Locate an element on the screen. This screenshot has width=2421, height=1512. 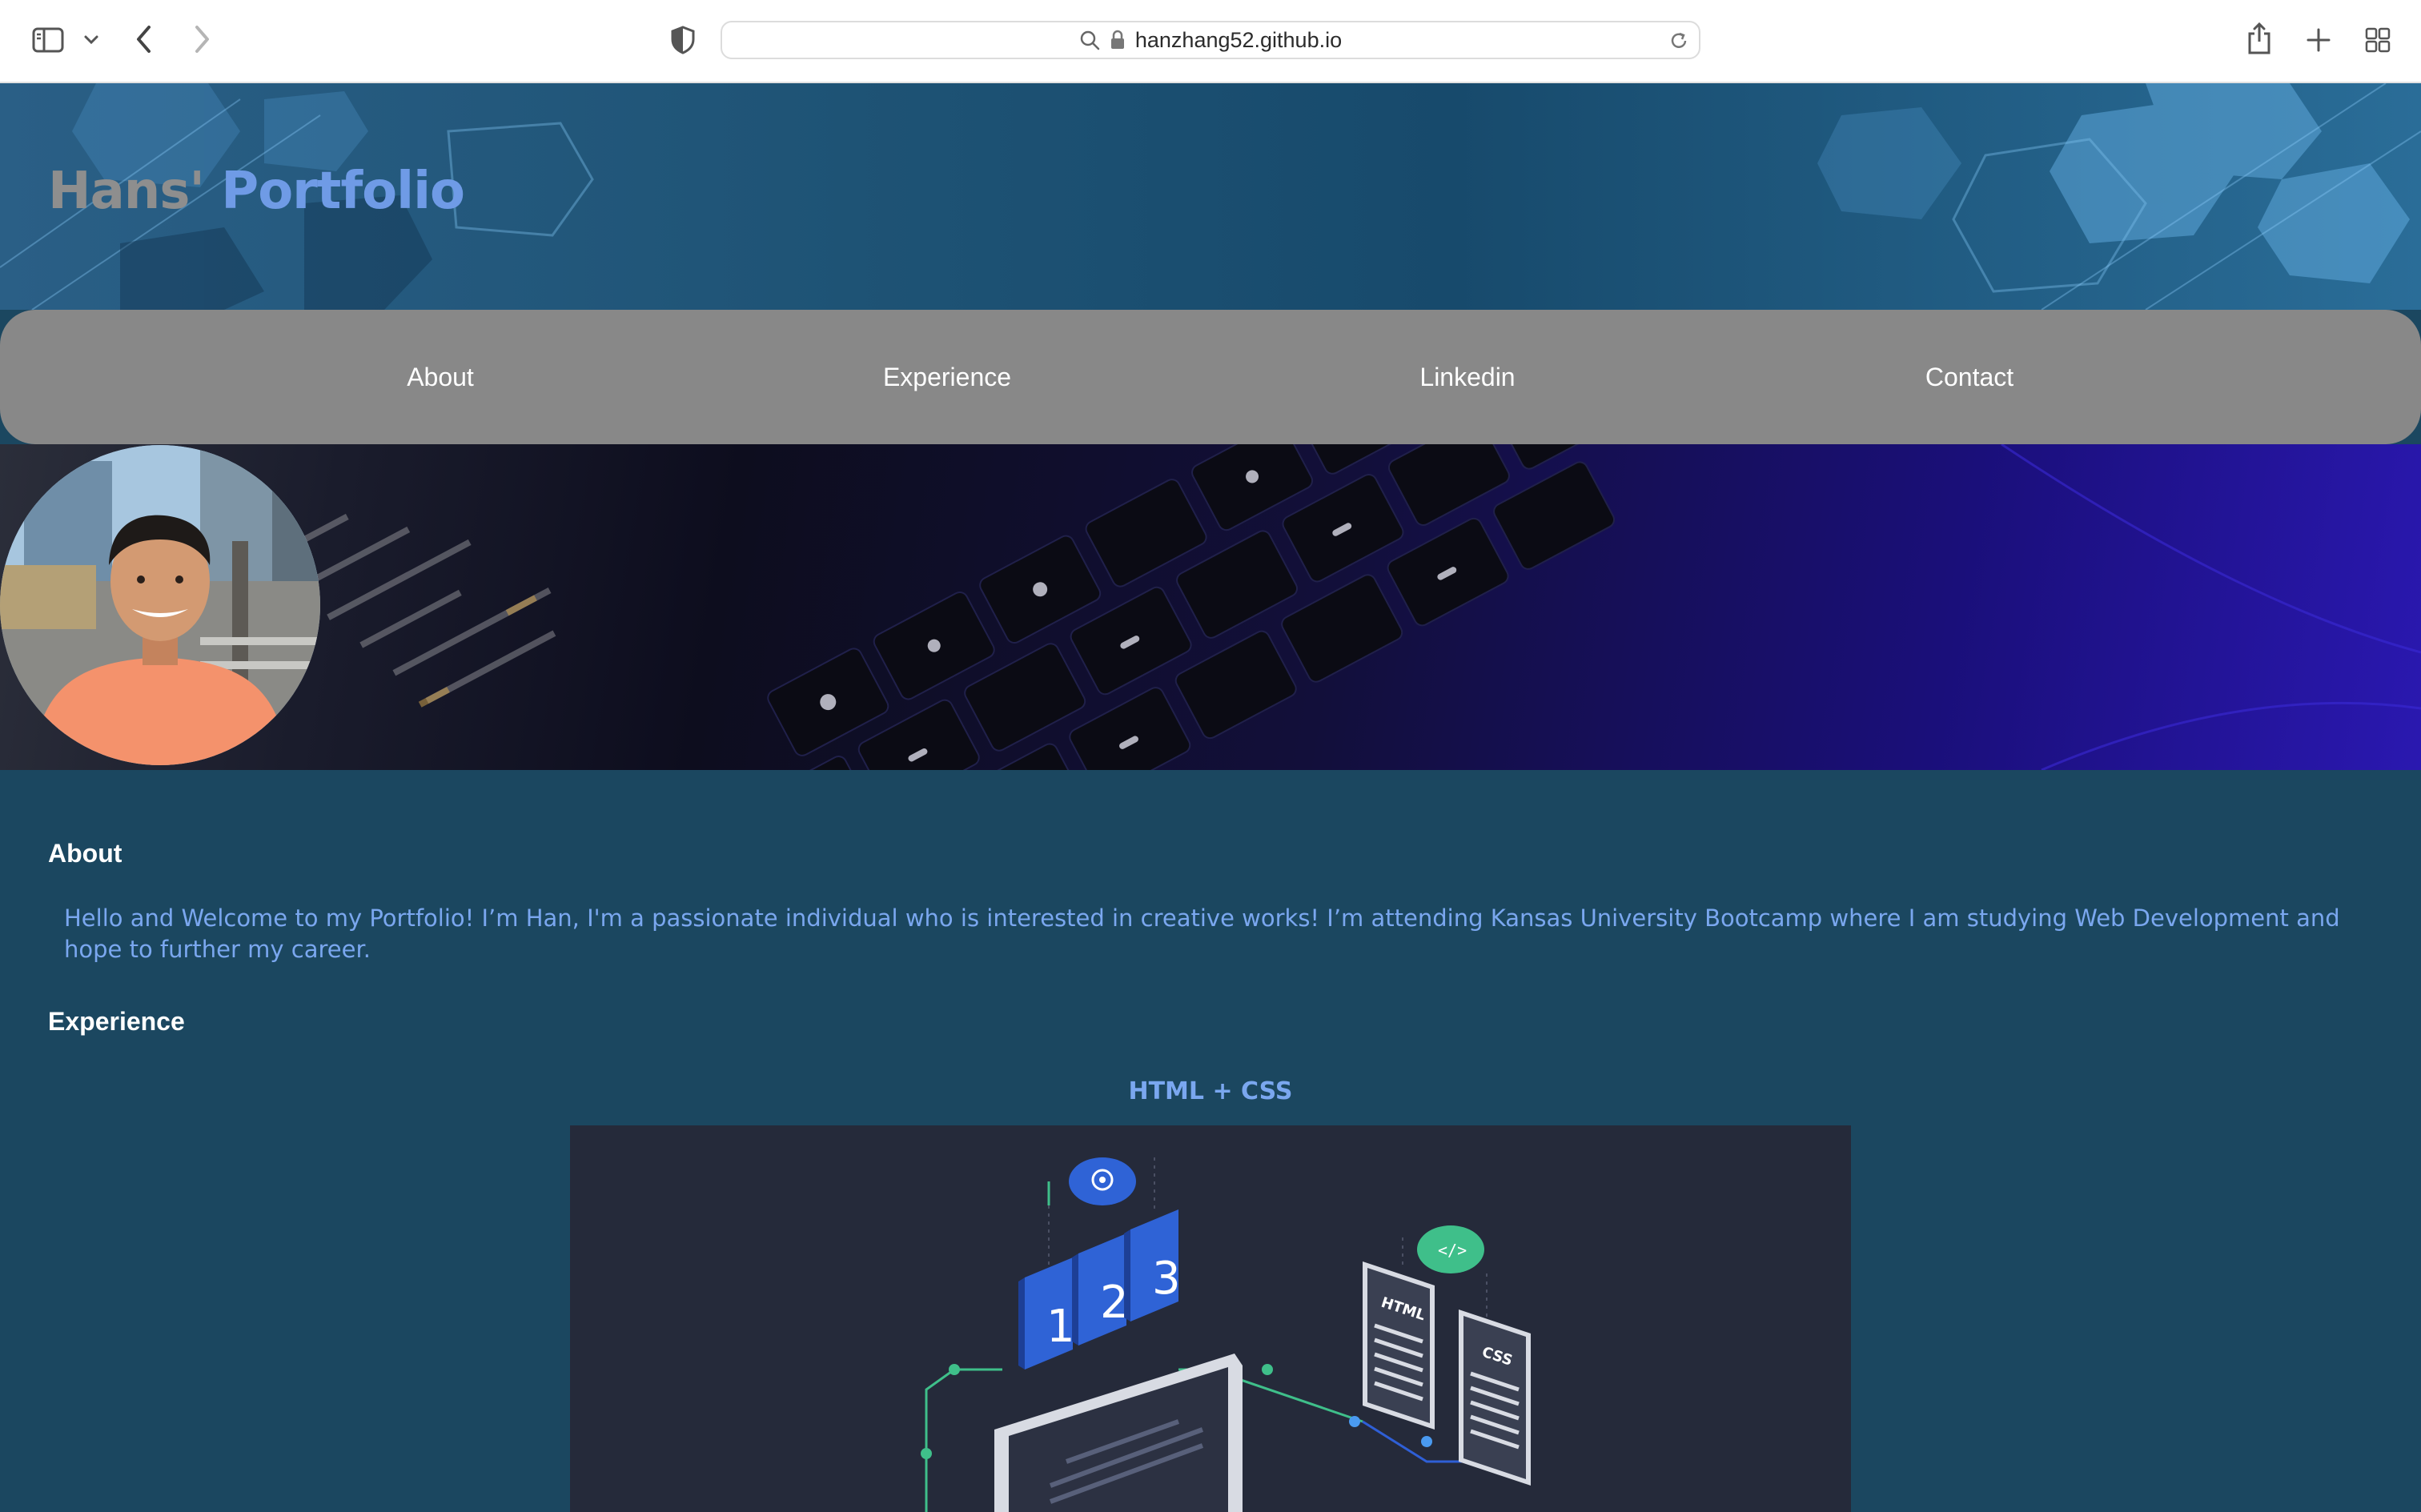
site-title-word: Portfolio is located at coordinates (343, 192).